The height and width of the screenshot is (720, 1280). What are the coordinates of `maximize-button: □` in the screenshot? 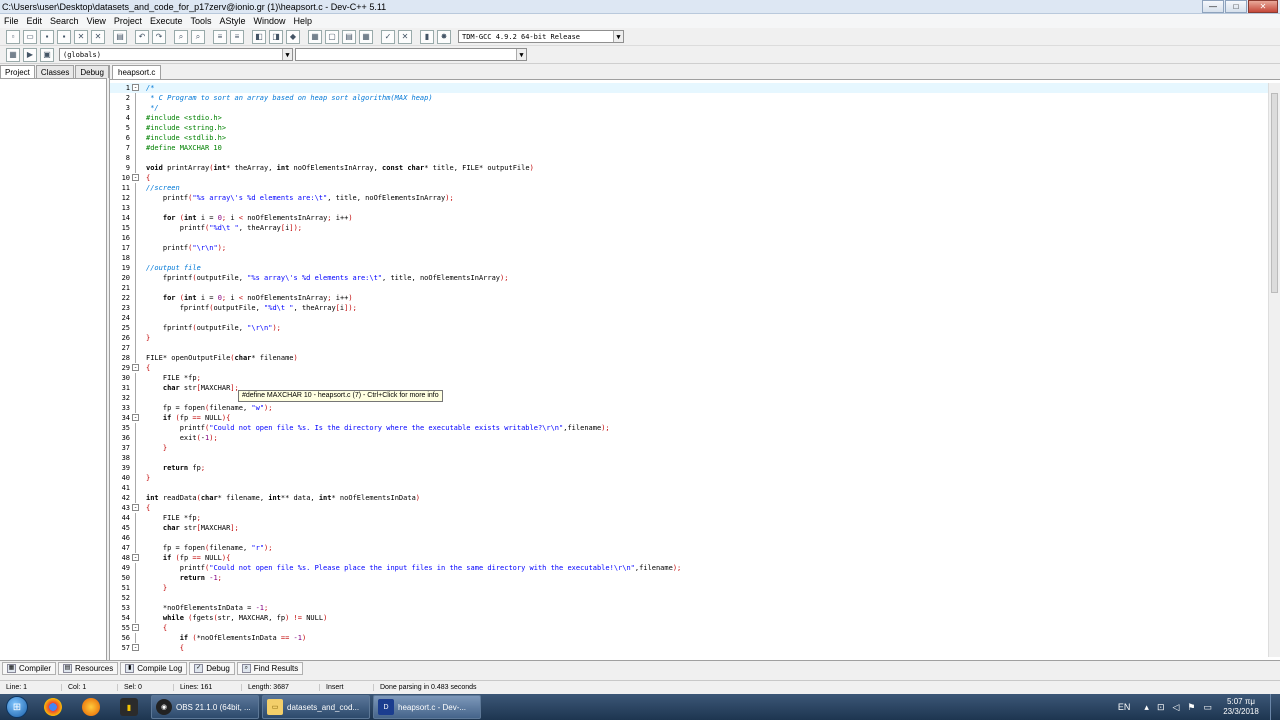 It's located at (1236, 6).